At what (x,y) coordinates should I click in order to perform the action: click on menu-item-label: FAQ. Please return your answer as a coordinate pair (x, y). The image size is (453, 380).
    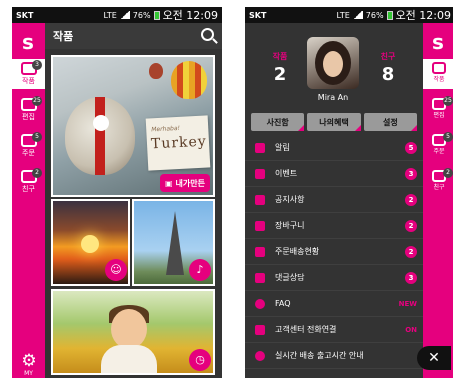
    Looking at the image, I should click on (283, 303).